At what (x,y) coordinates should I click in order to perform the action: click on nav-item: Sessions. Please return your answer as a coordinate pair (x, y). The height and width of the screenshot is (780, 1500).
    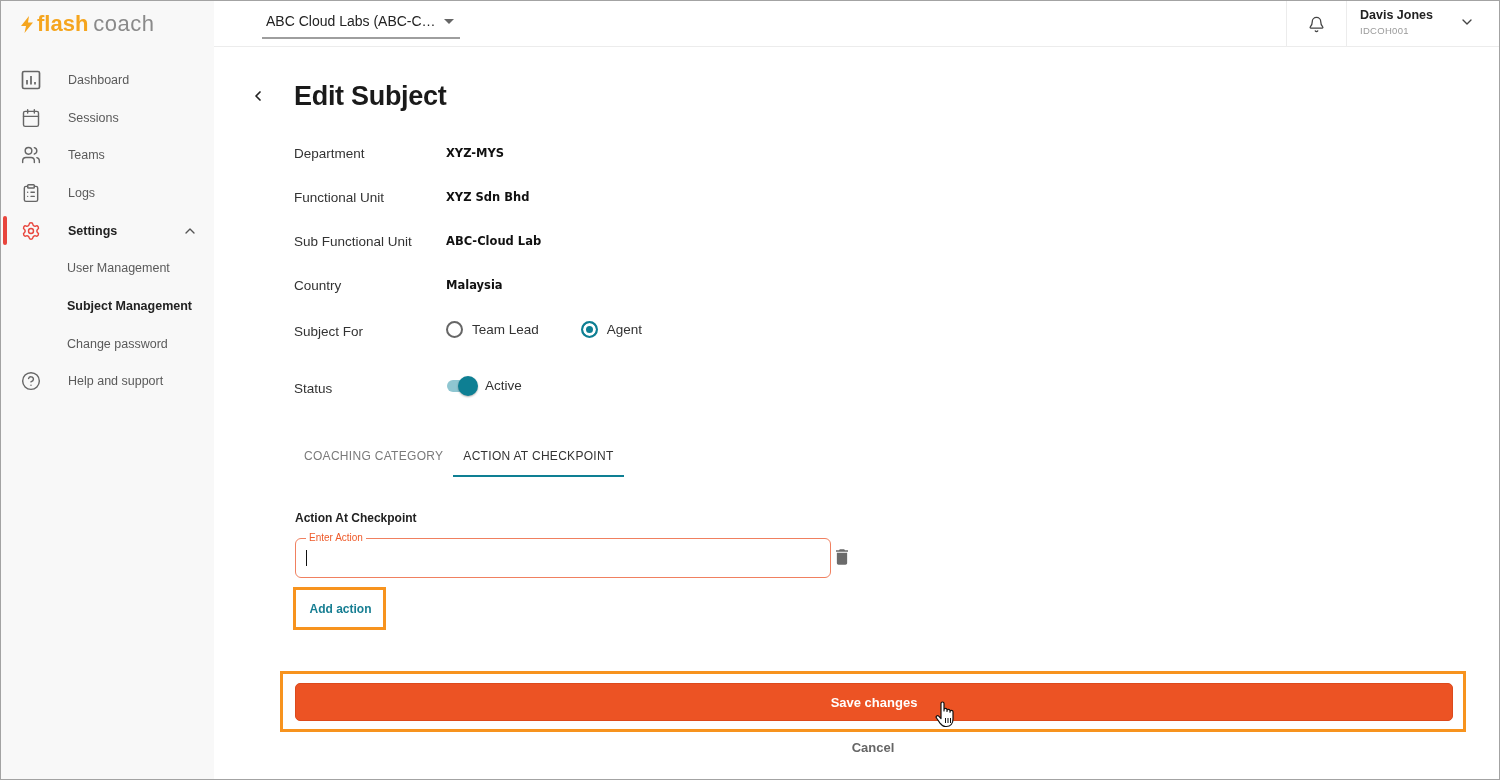
    Looking at the image, I should click on (107, 117).